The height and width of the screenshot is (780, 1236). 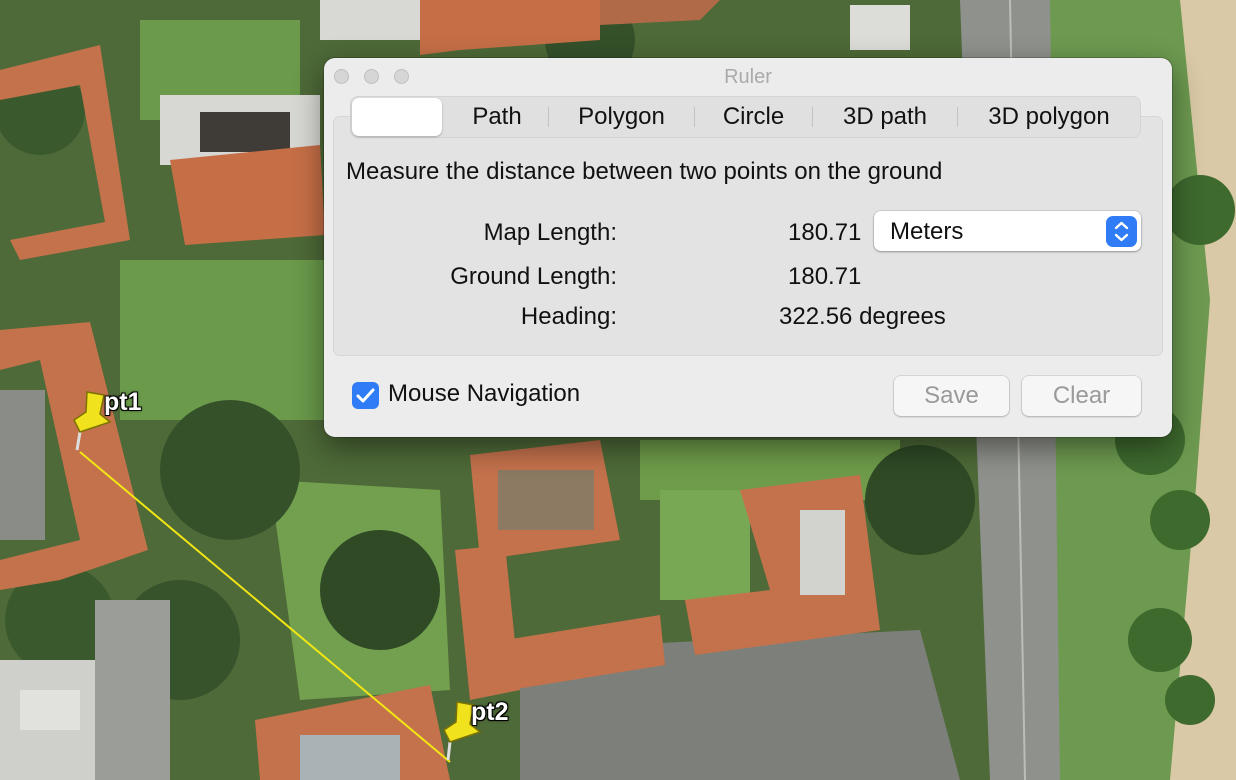 I want to click on units-select-value: Meters, so click(x=927, y=231).